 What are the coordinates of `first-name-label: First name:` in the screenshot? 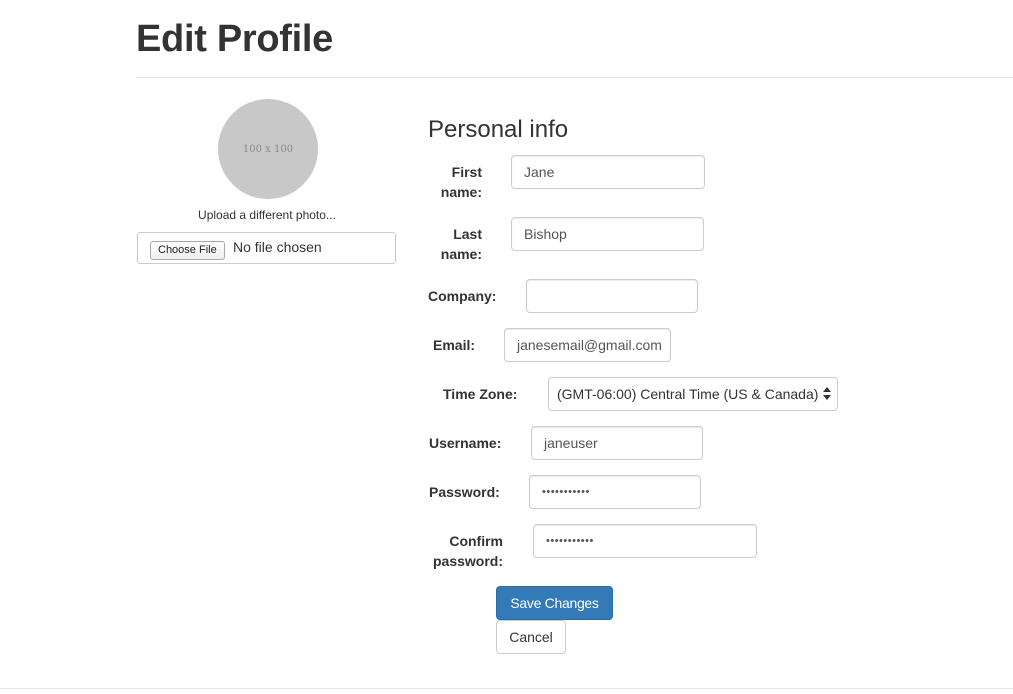 It's located at (452, 182).